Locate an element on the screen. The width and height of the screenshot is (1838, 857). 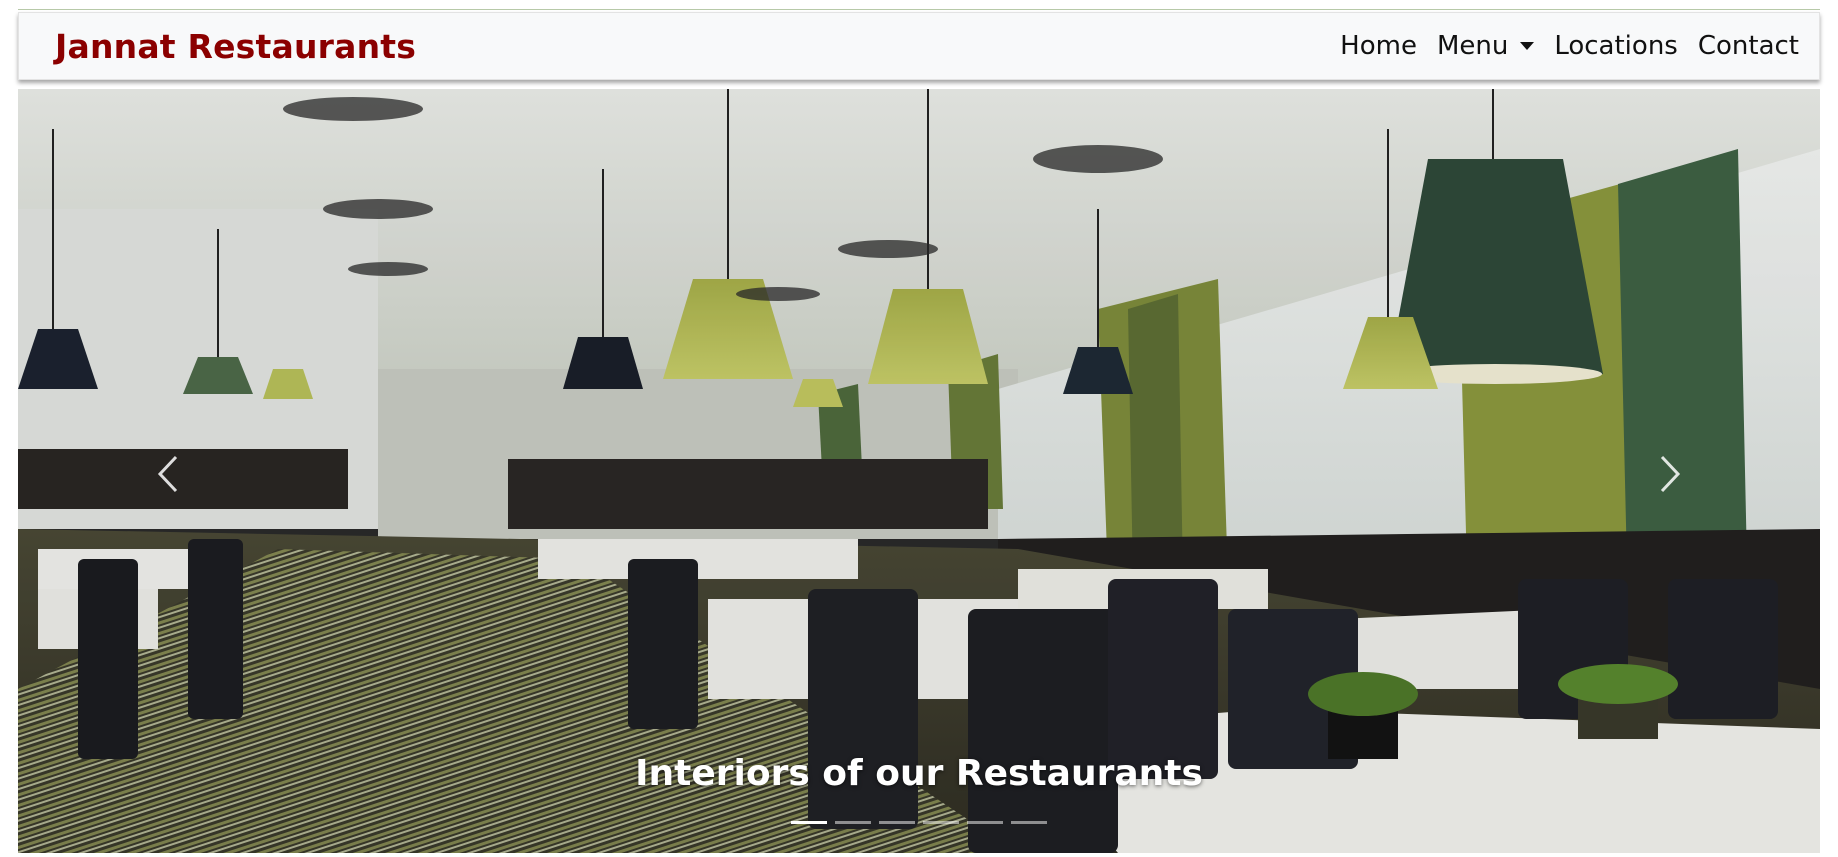
nav-links: Home Menu Locations Contact is located at coordinates (1569, 46).